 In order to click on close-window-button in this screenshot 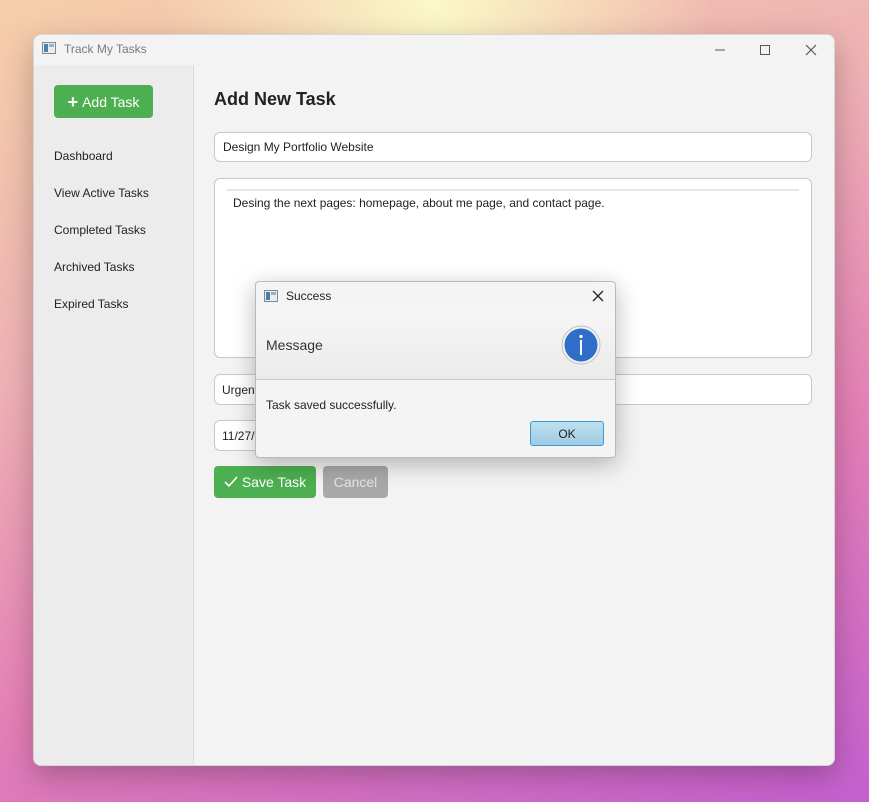, I will do `click(811, 50)`.